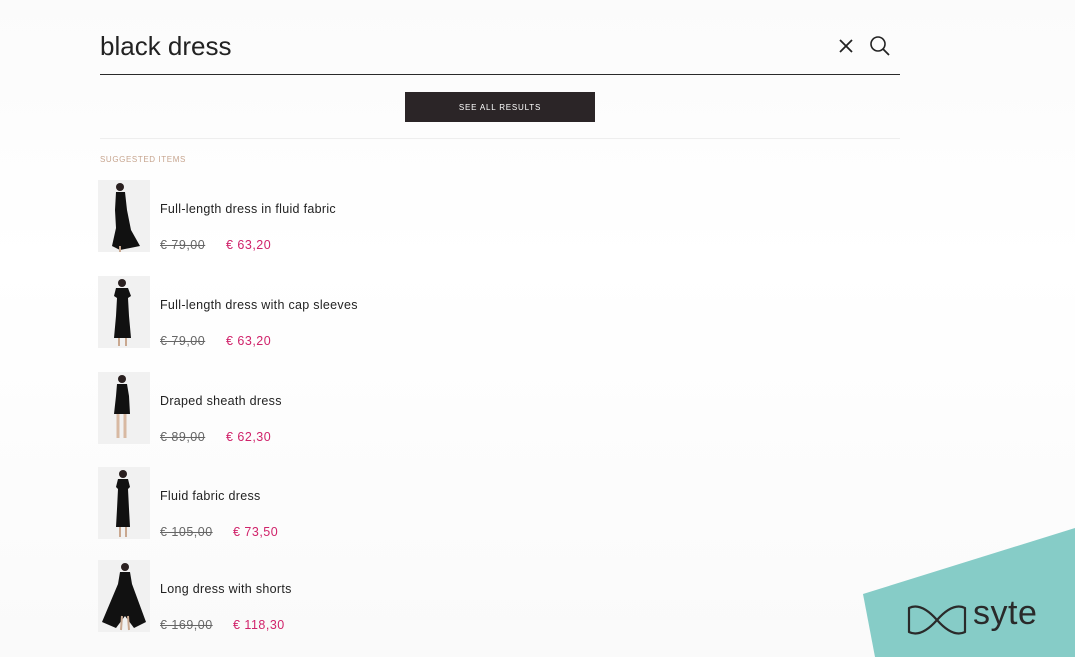 Image resolution: width=1075 pixels, height=657 pixels. I want to click on search-input, so click(450, 46).